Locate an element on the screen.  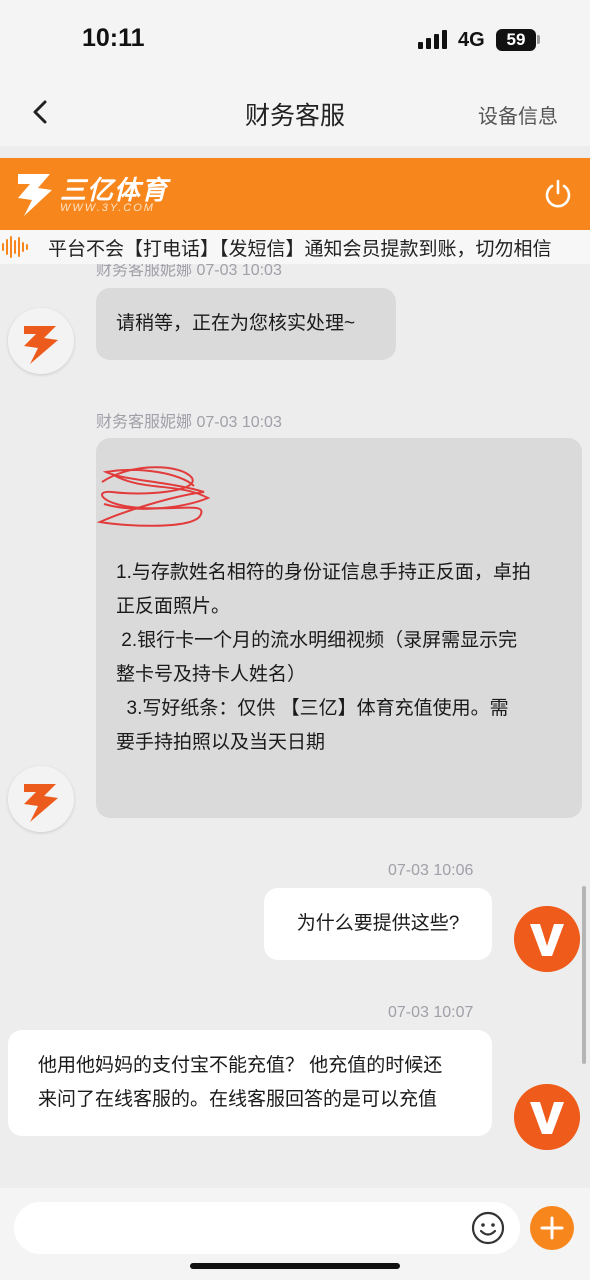
redaction-scribble is located at coordinates (153, 496).